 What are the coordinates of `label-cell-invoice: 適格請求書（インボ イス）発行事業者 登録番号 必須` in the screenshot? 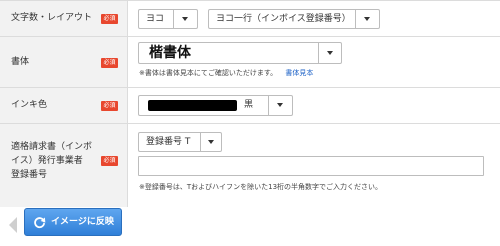 It's located at (64, 165).